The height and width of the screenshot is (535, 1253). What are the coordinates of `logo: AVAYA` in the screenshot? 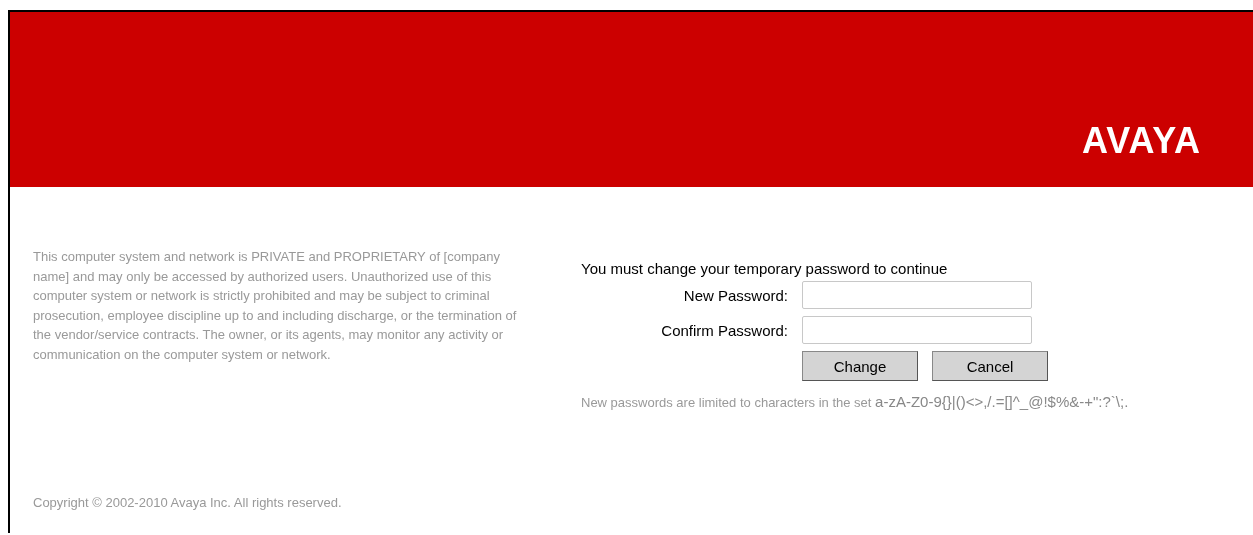 It's located at (1141, 141).